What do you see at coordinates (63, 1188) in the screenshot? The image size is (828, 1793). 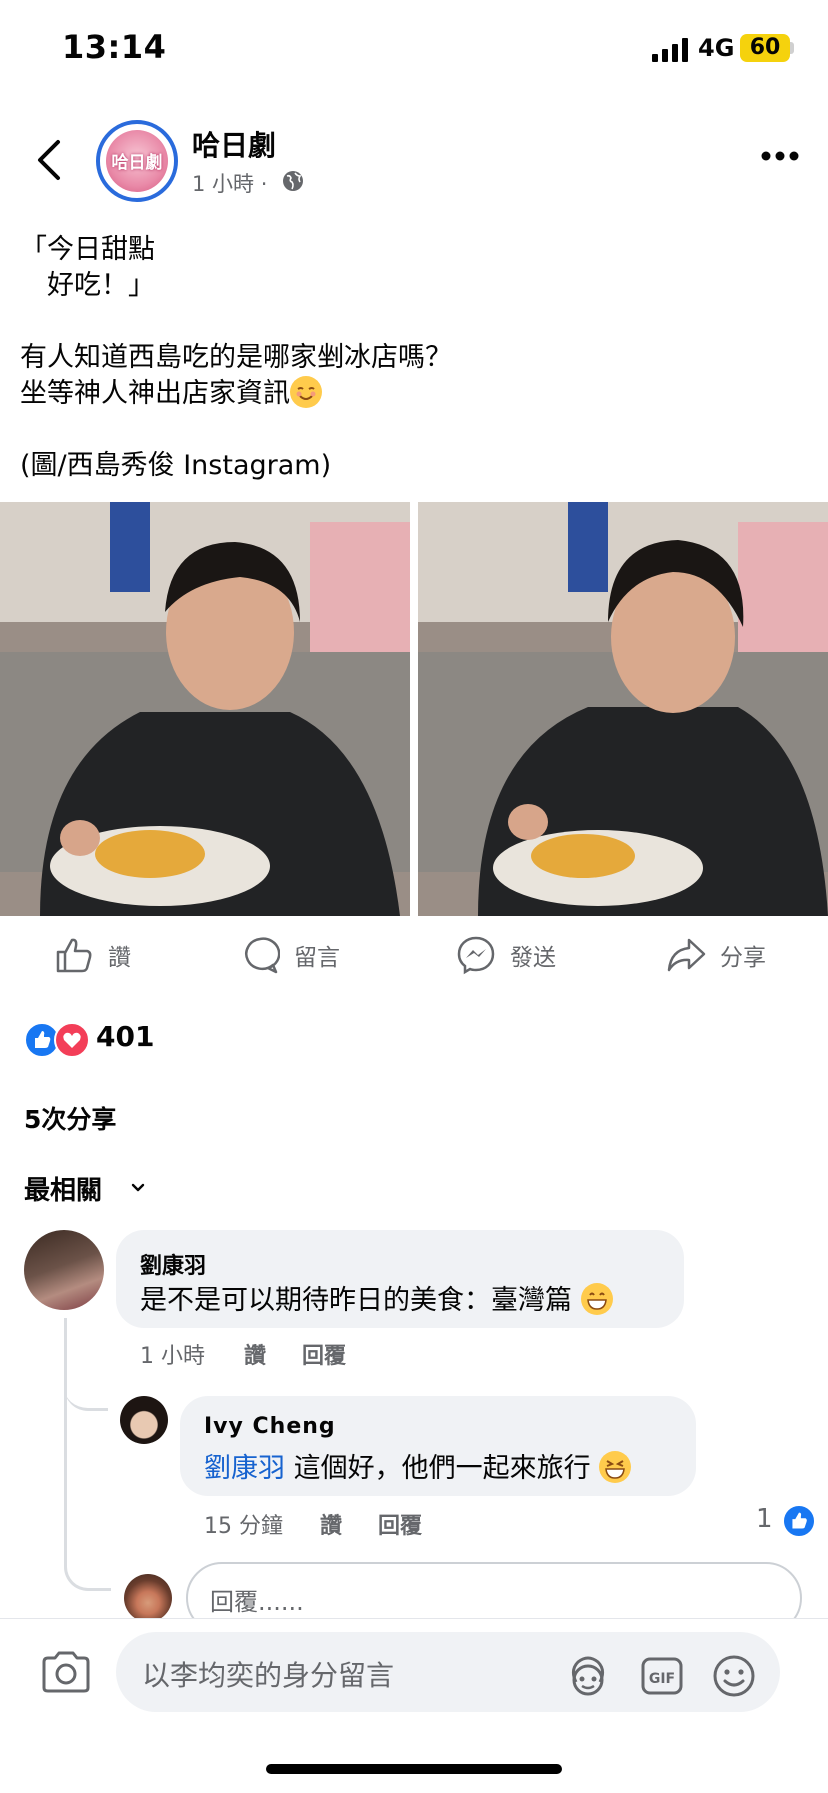 I see `comment-sort-selector: 最相關` at bounding box center [63, 1188].